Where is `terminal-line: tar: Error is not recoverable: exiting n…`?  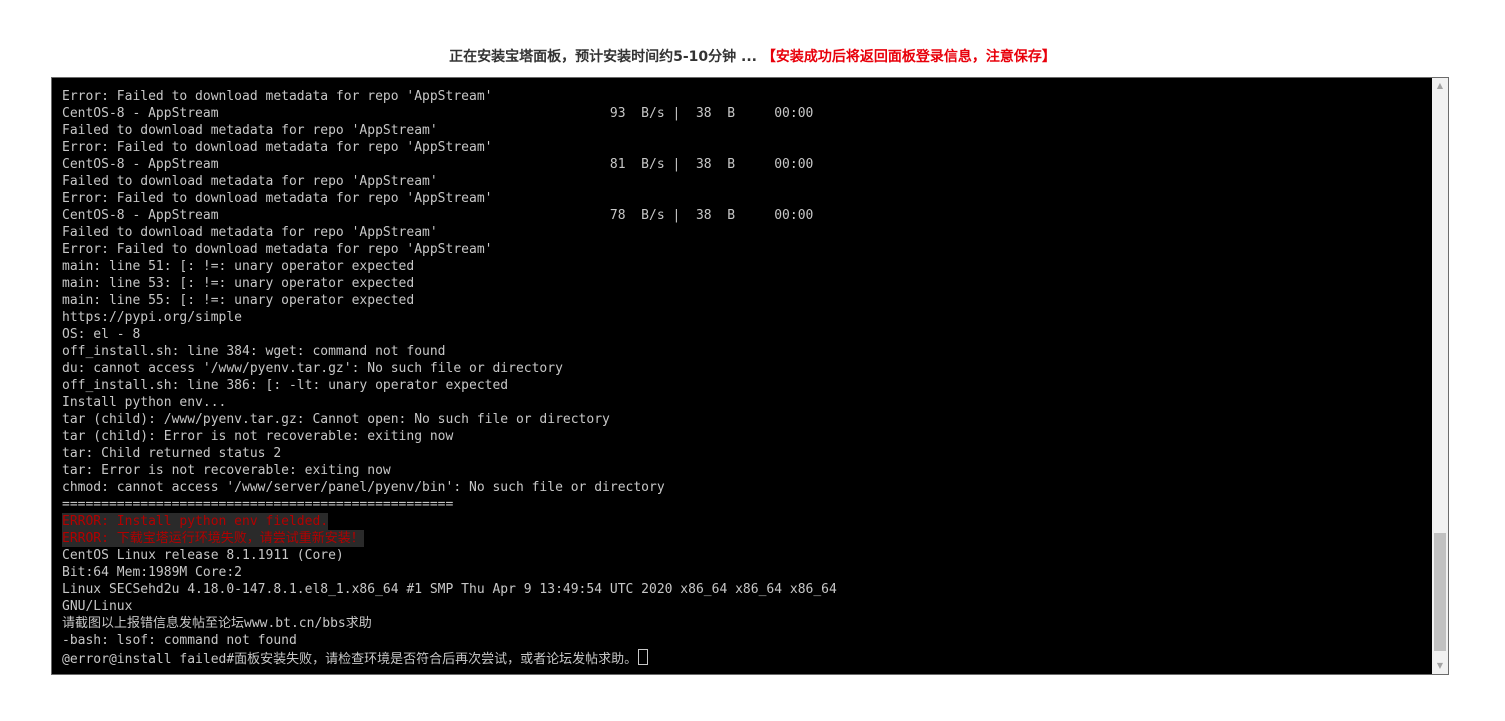 terminal-line: tar: Error is not recoverable: exiting n… is located at coordinates (226, 470).